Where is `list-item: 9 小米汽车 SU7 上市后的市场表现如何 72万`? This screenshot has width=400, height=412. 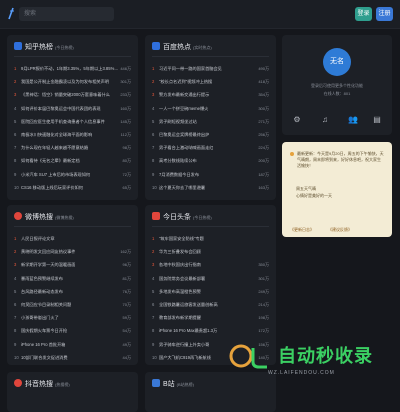
list-item: 9 小米汽车 SU7 上市后的市场表现如何 72万 is located at coordinates (72, 174).